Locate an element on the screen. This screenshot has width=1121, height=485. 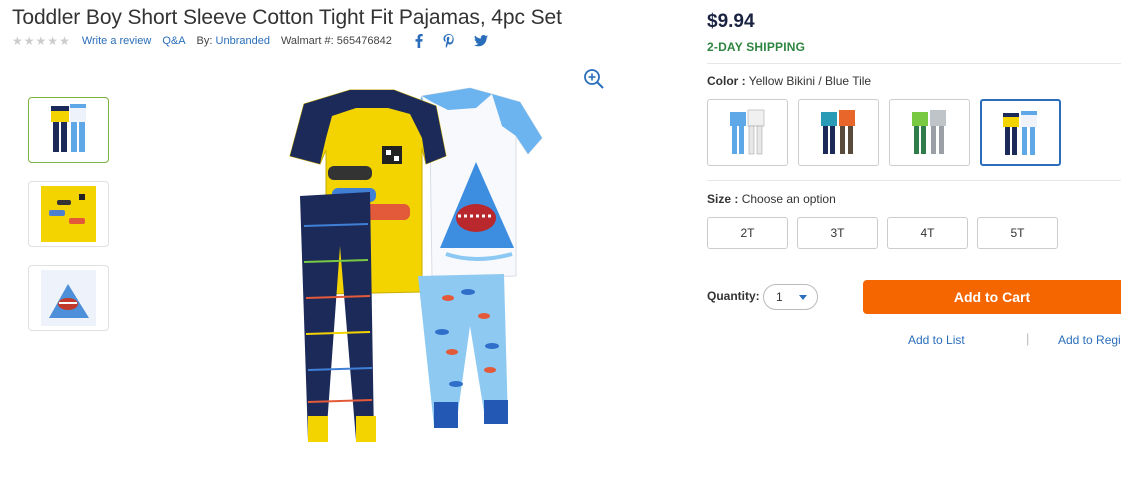
car-pants is located at coordinates (338, 317).